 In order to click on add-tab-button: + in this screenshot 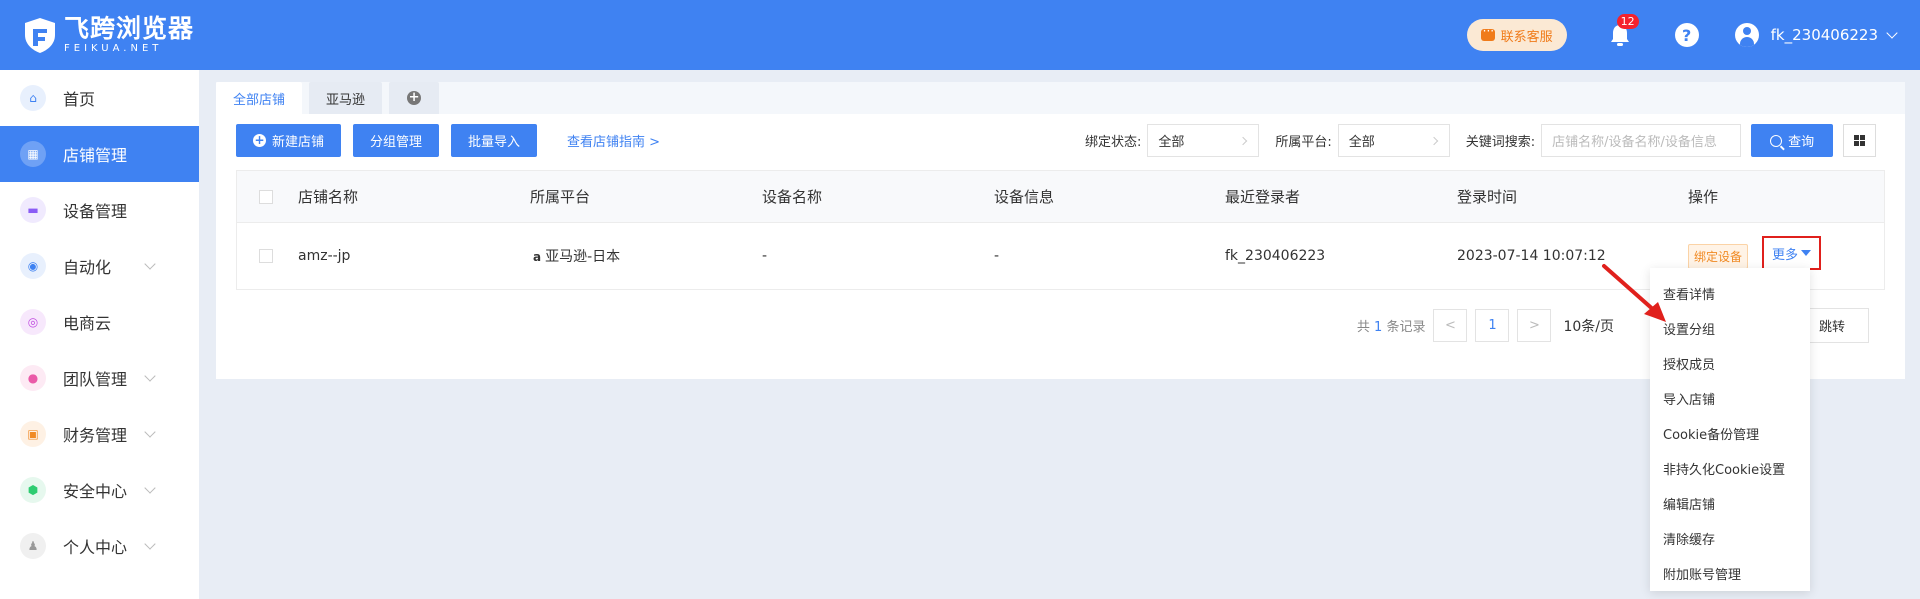, I will do `click(414, 98)`.